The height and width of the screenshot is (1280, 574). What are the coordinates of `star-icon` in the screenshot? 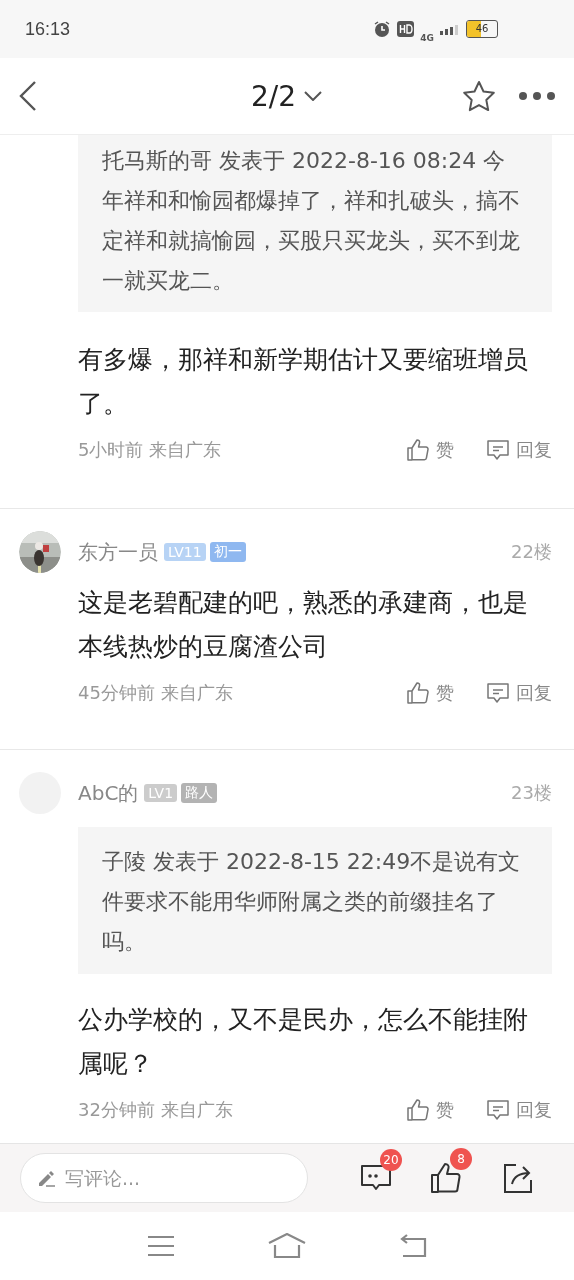 It's located at (479, 96).